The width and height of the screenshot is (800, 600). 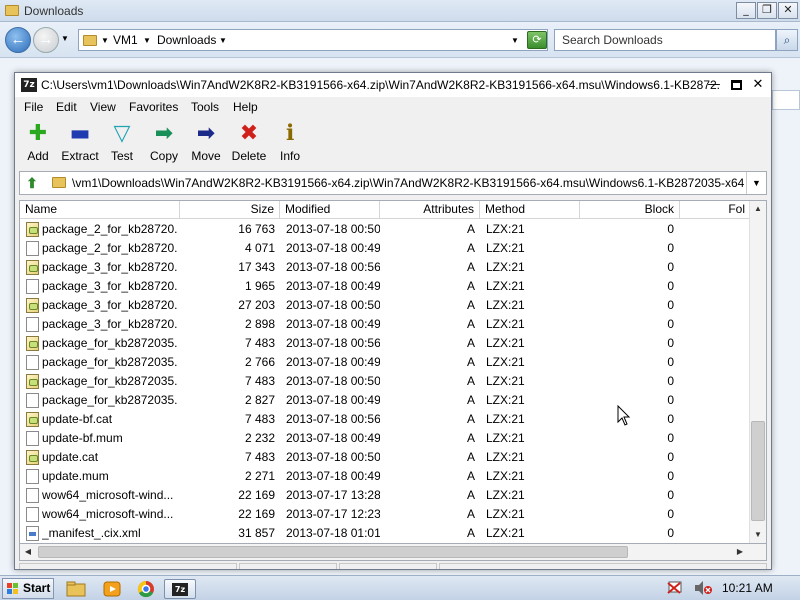 I want to click on horizontal-scrollbar: ◀ ▶, so click(x=393, y=552).